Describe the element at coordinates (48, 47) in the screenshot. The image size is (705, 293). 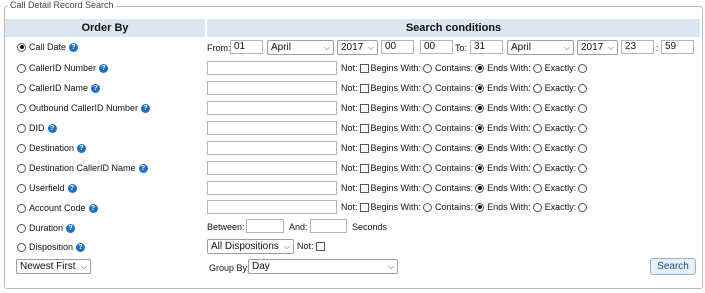
I see `order-by-option: Call Date?` at that location.